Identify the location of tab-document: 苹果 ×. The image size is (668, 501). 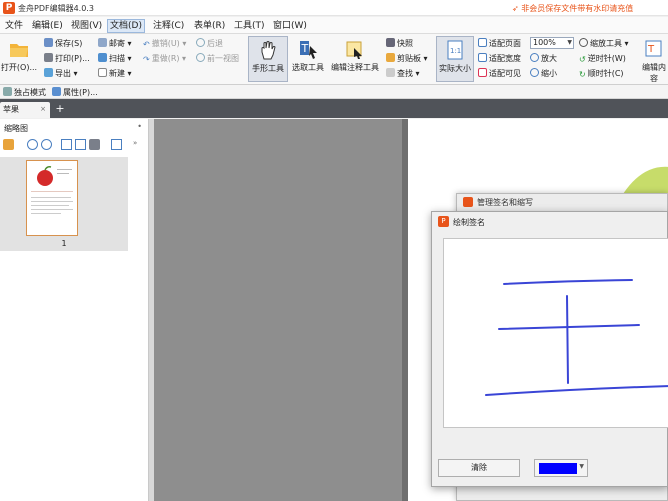
(25, 110).